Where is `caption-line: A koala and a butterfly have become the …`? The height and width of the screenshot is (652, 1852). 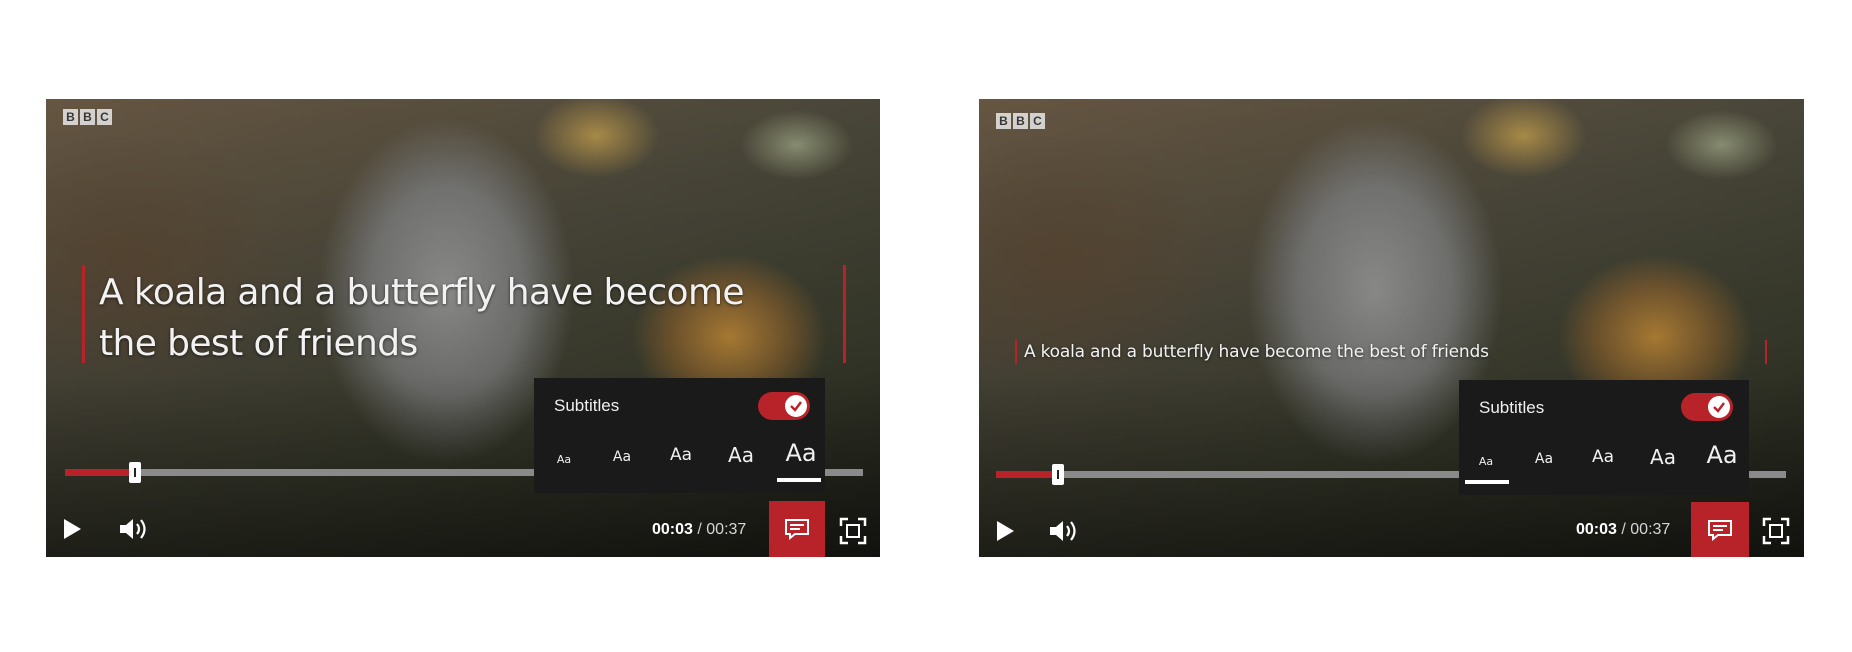
caption-line: A koala and a butterfly have become the … is located at coordinates (1256, 352).